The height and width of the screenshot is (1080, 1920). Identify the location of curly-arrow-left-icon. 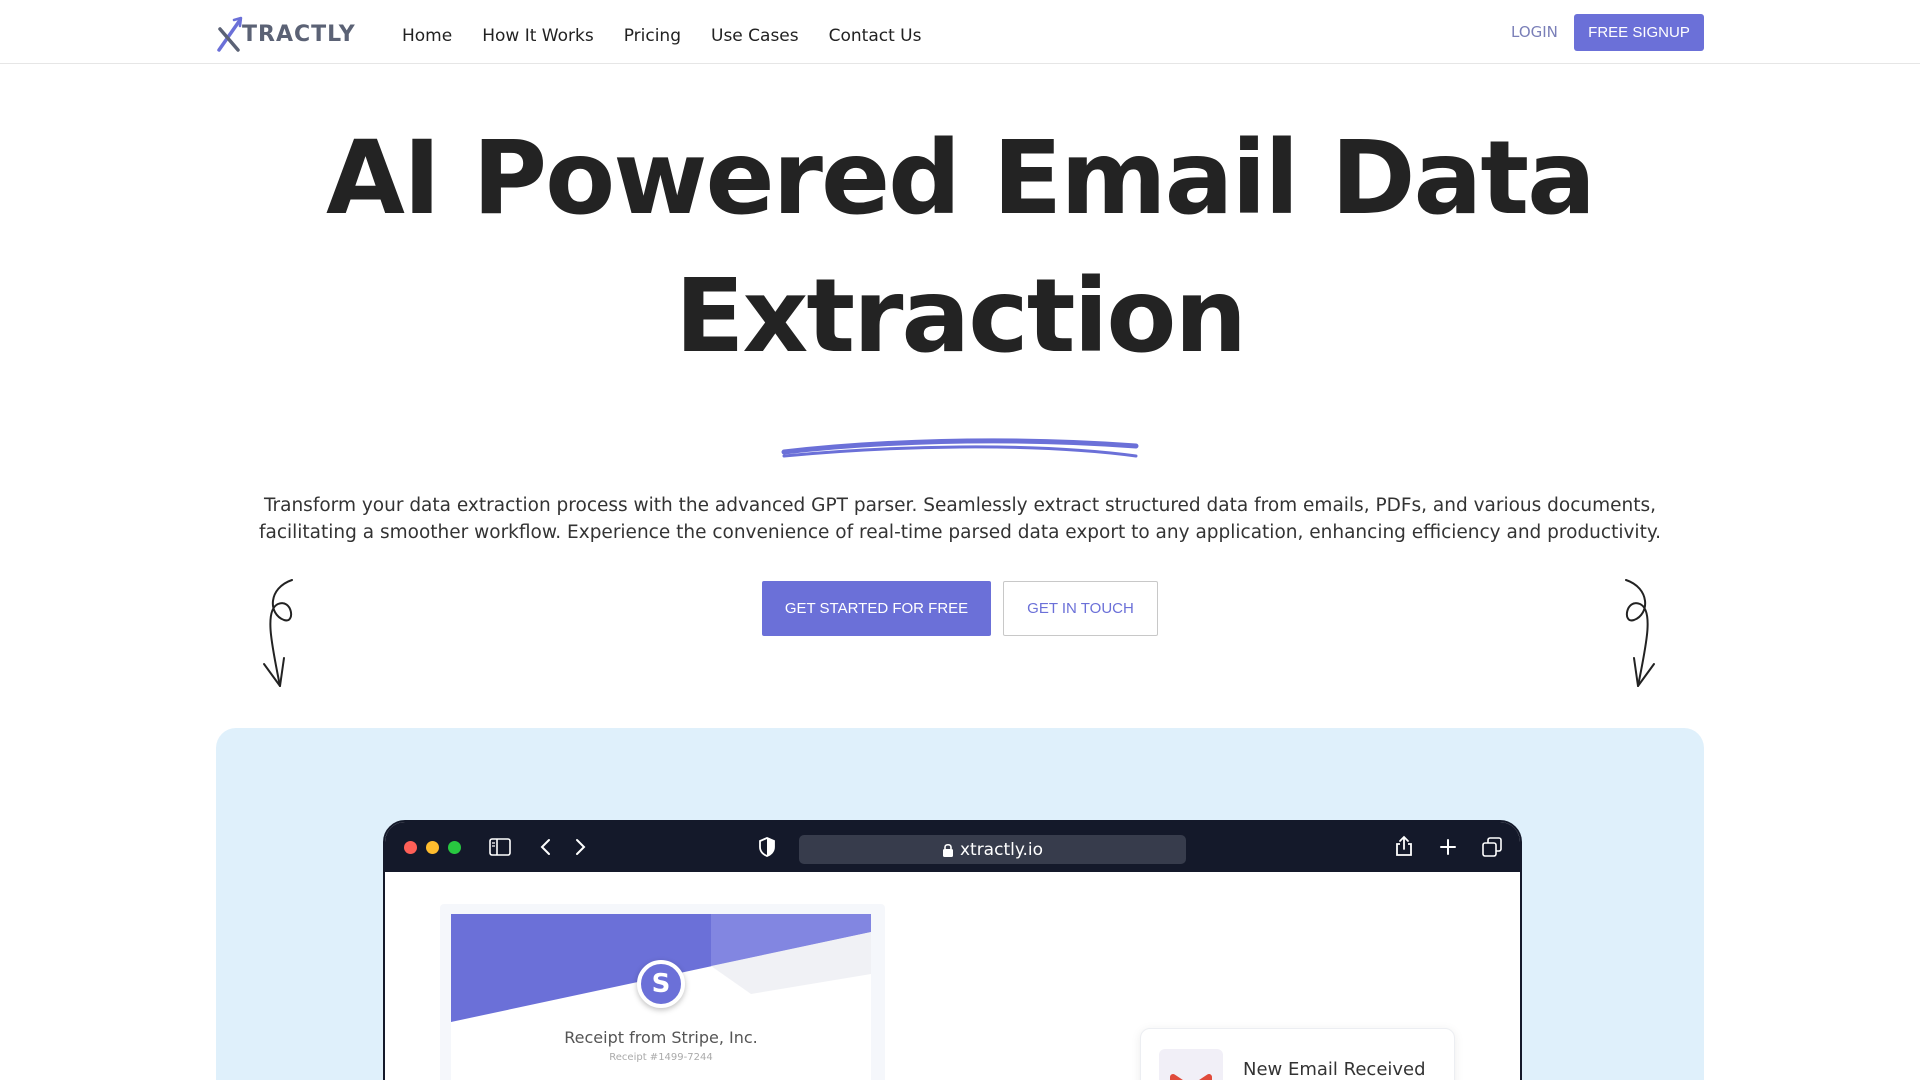
(278, 633).